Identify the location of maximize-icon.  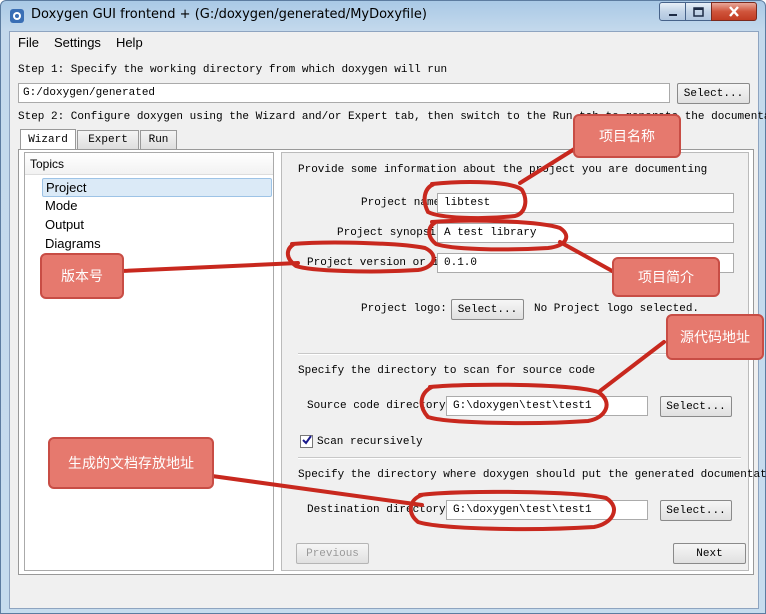
(698, 11).